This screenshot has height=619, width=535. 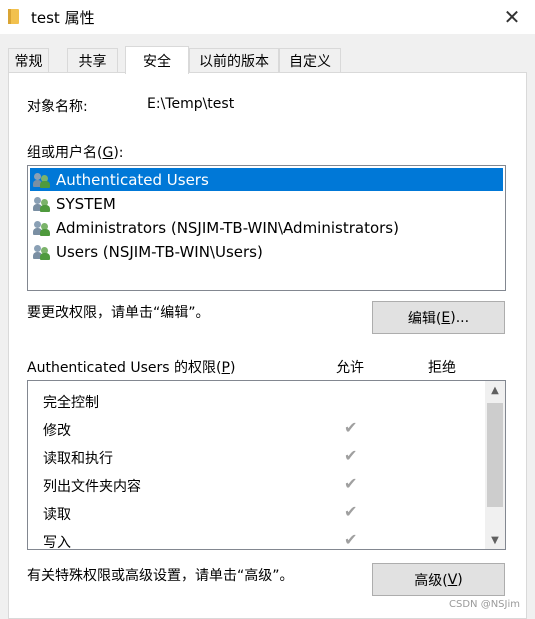 What do you see at coordinates (266, 251) in the screenshot?
I see `list-item-users: Users (NSJIM-TB-WIN\Users)` at bounding box center [266, 251].